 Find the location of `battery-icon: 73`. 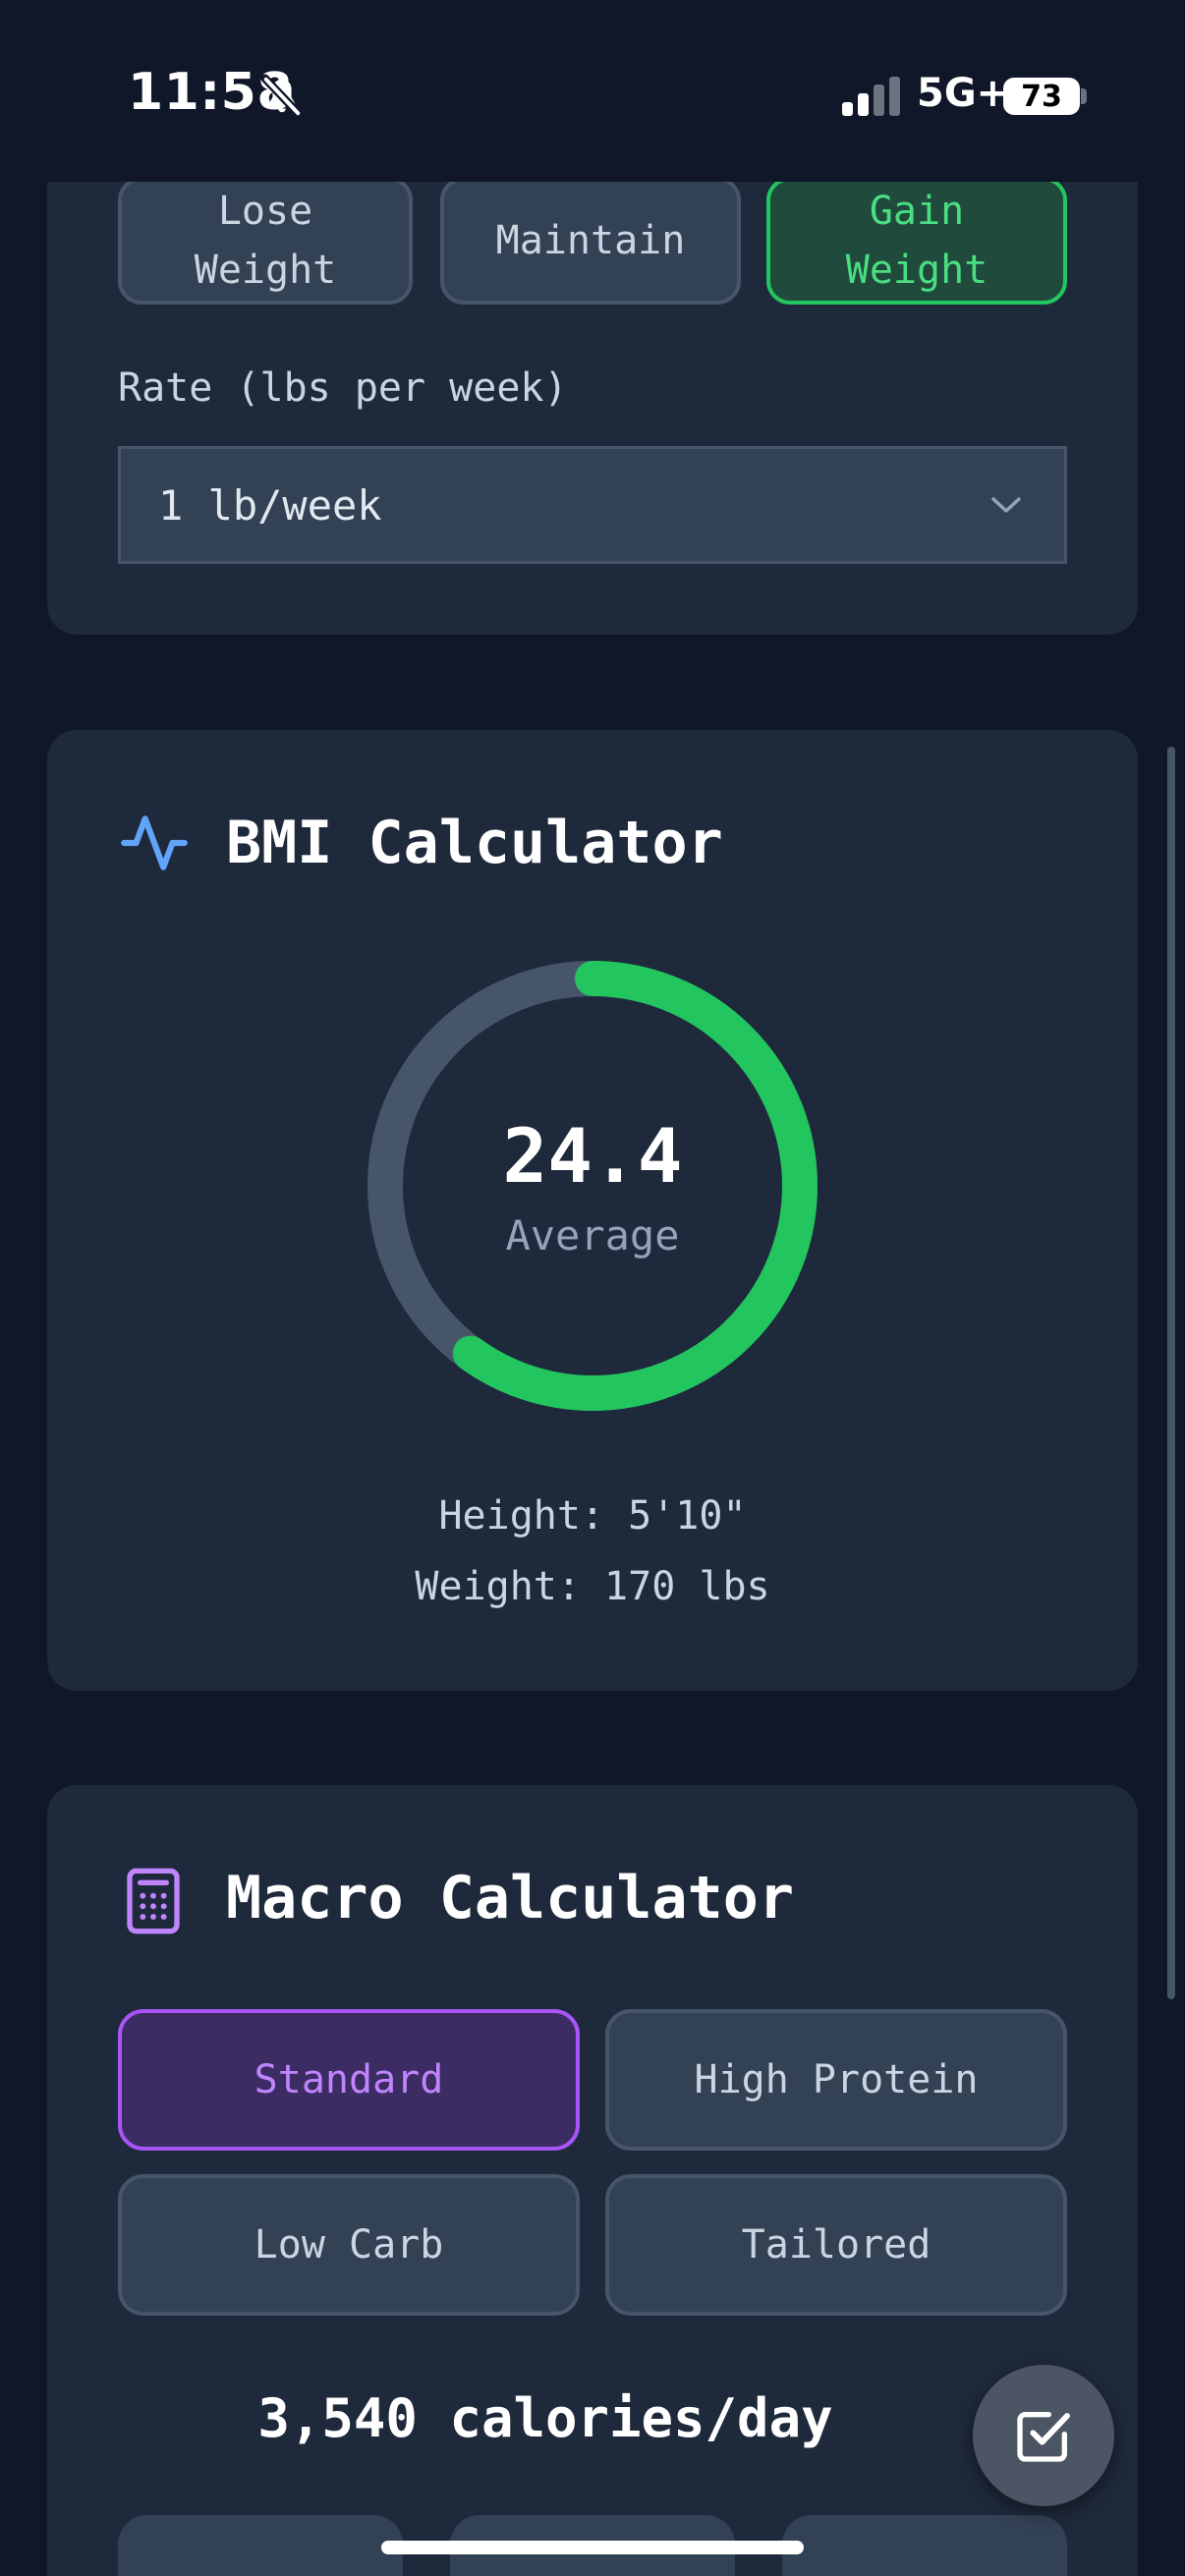

battery-icon: 73 is located at coordinates (1041, 96).